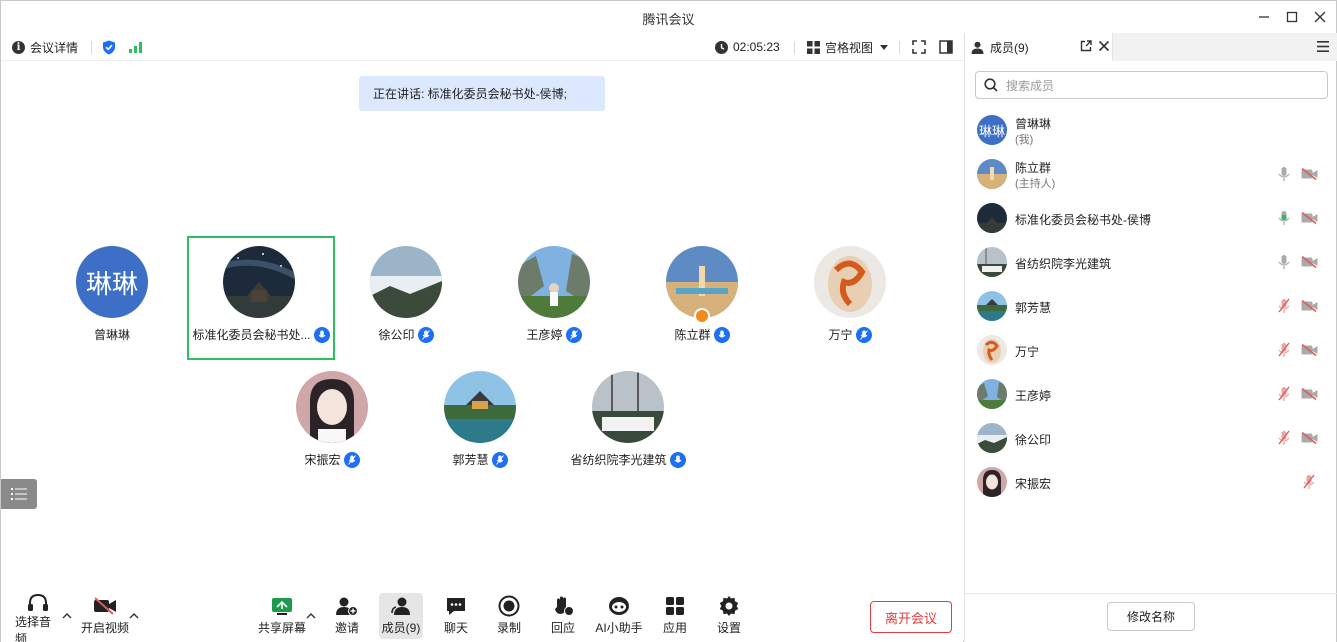  Describe the element at coordinates (1151, 483) in the screenshot. I see `member-row: 宋振宏` at that location.